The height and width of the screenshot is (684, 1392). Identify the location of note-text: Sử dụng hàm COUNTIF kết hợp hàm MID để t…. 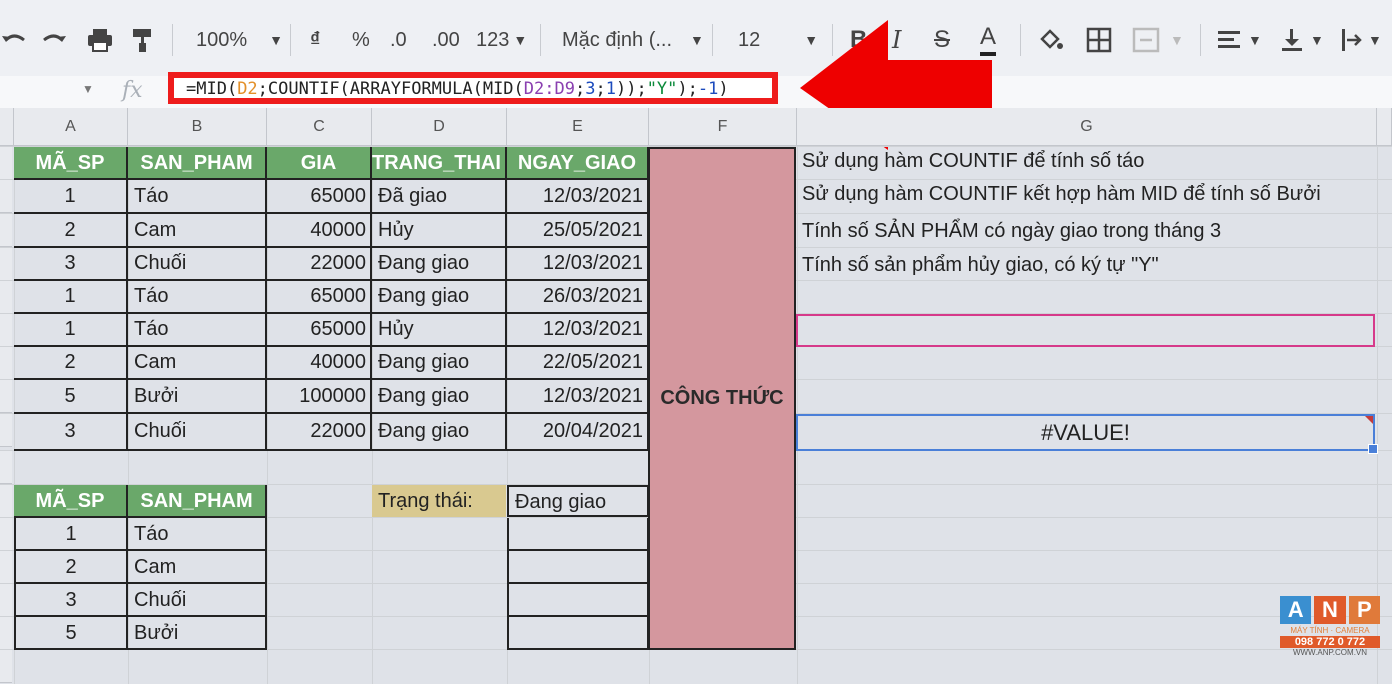
(1061, 194).